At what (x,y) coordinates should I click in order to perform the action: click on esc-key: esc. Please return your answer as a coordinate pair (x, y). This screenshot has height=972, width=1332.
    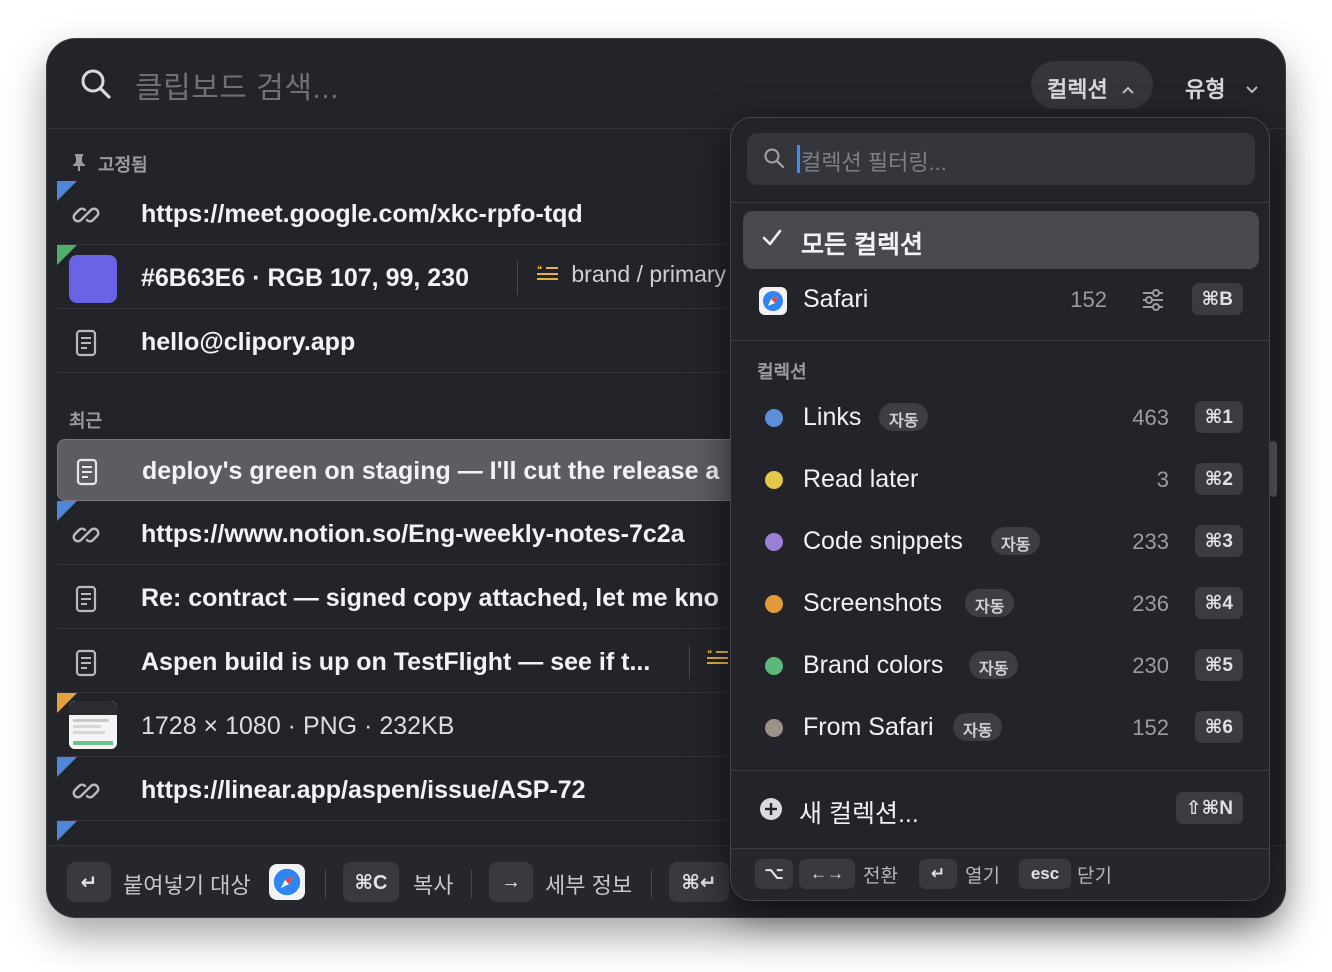
    Looking at the image, I should click on (1045, 874).